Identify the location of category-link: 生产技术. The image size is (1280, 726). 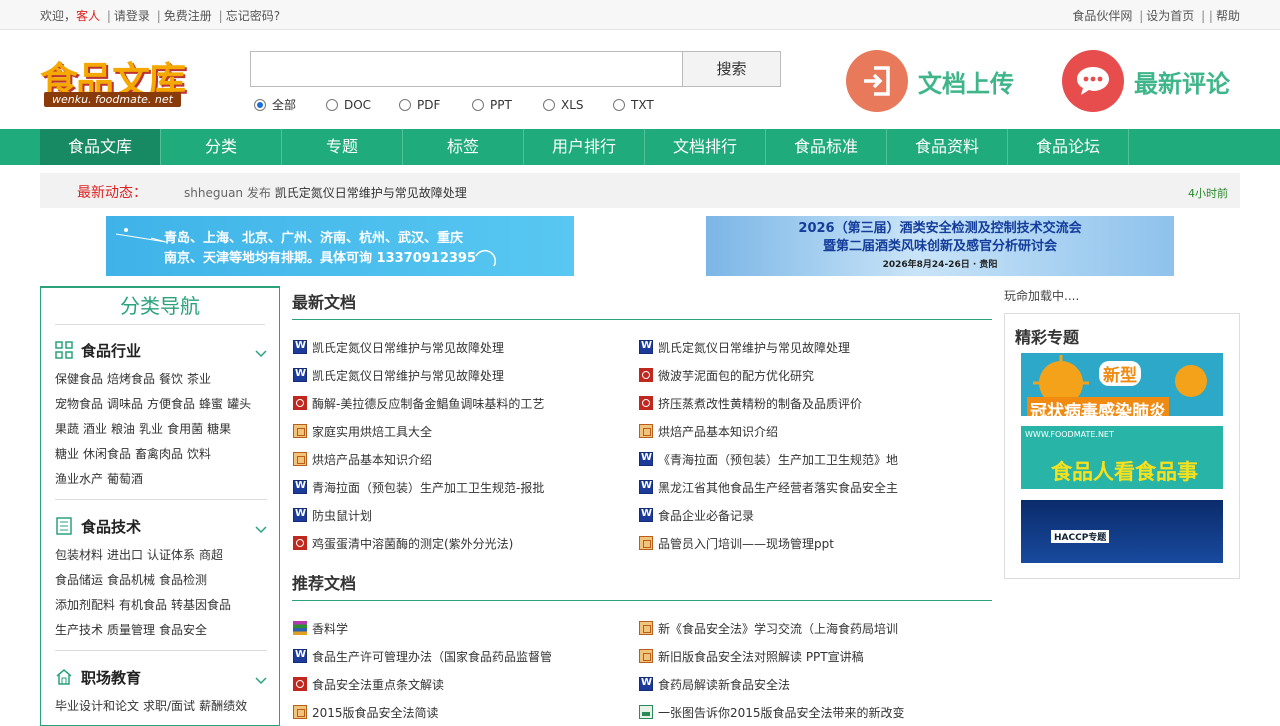
(79, 630).